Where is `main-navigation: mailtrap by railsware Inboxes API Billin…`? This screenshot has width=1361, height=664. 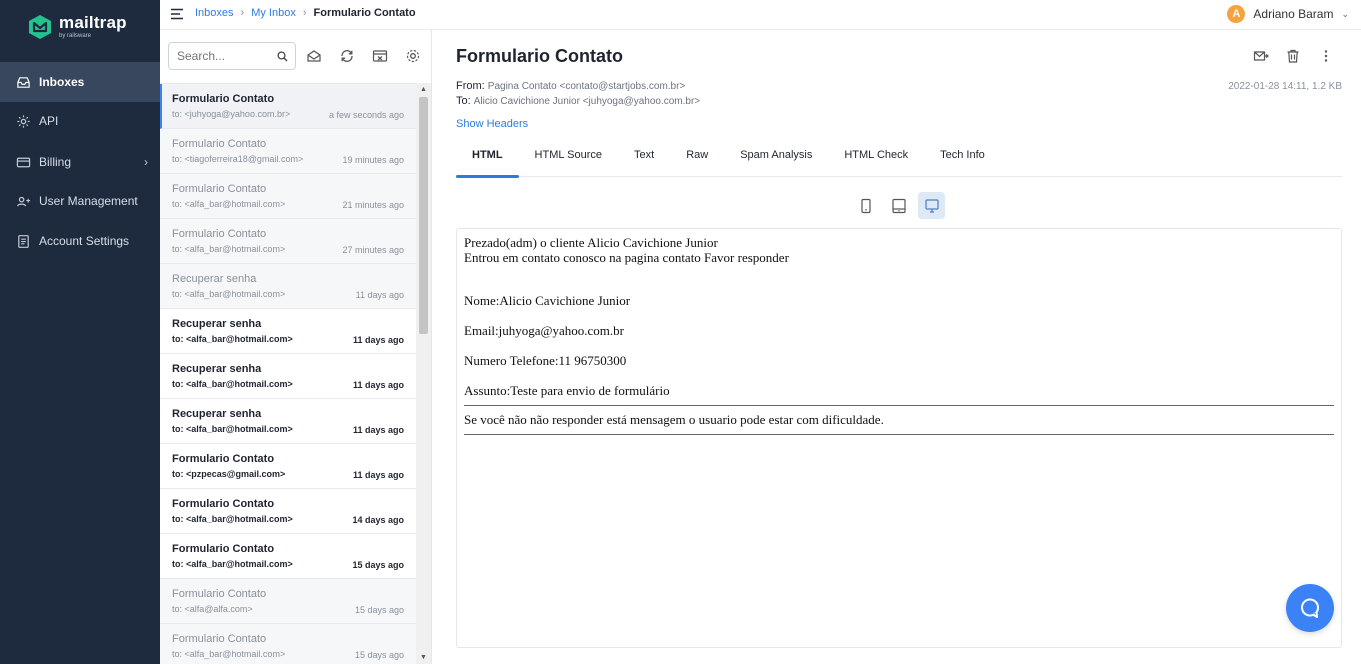
main-navigation: mailtrap by railsware Inboxes API Billin… is located at coordinates (80, 332).